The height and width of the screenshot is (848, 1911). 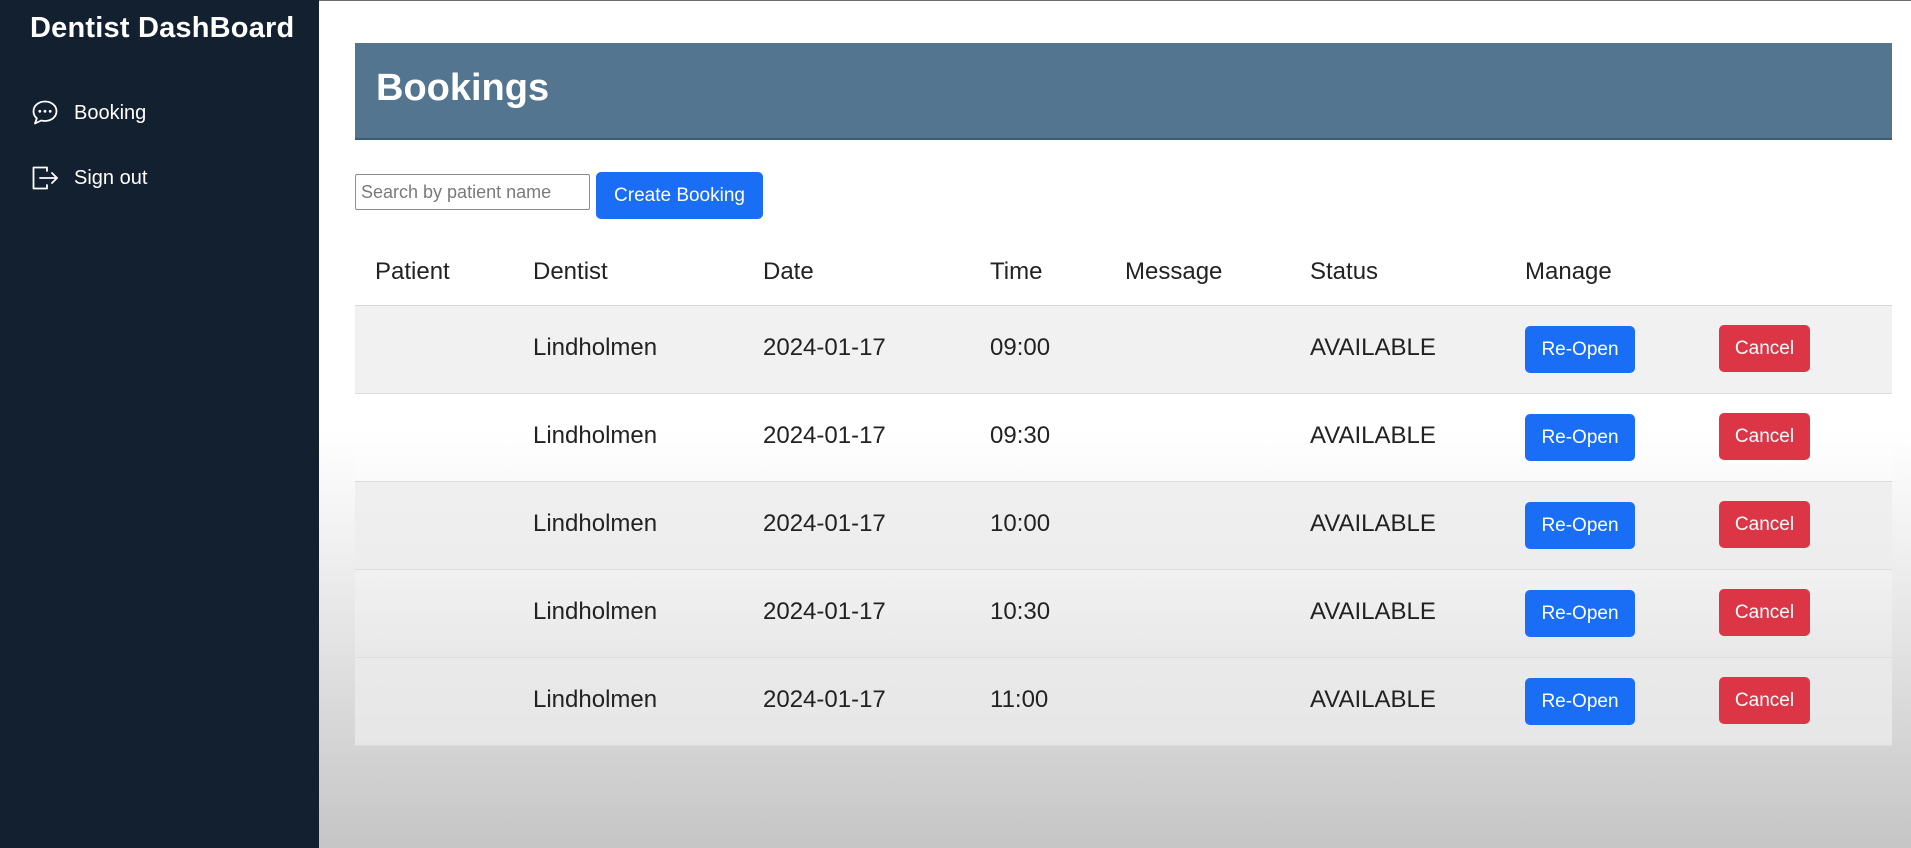 What do you see at coordinates (45, 113) in the screenshot?
I see `chat-bubble-icon` at bounding box center [45, 113].